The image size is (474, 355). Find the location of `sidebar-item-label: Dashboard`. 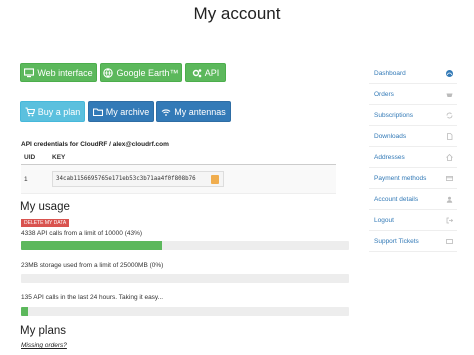

sidebar-item-label: Dashboard is located at coordinates (390, 73).